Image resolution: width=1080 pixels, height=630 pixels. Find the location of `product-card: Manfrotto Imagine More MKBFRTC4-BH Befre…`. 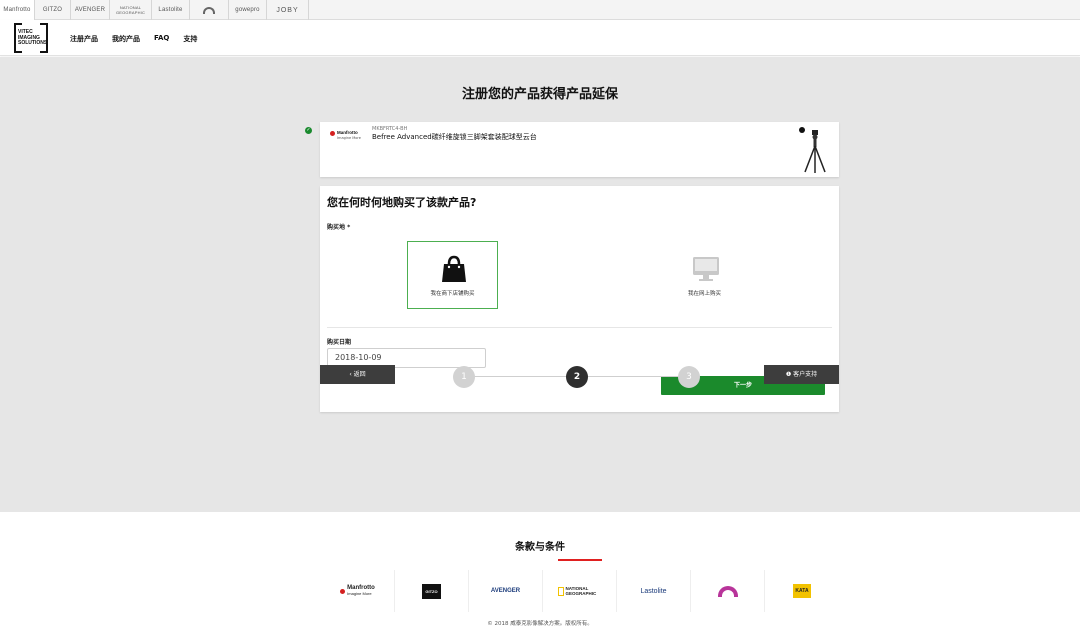

product-card: Manfrotto Imagine More MKBFRTC4-BH Befre… is located at coordinates (579, 149).